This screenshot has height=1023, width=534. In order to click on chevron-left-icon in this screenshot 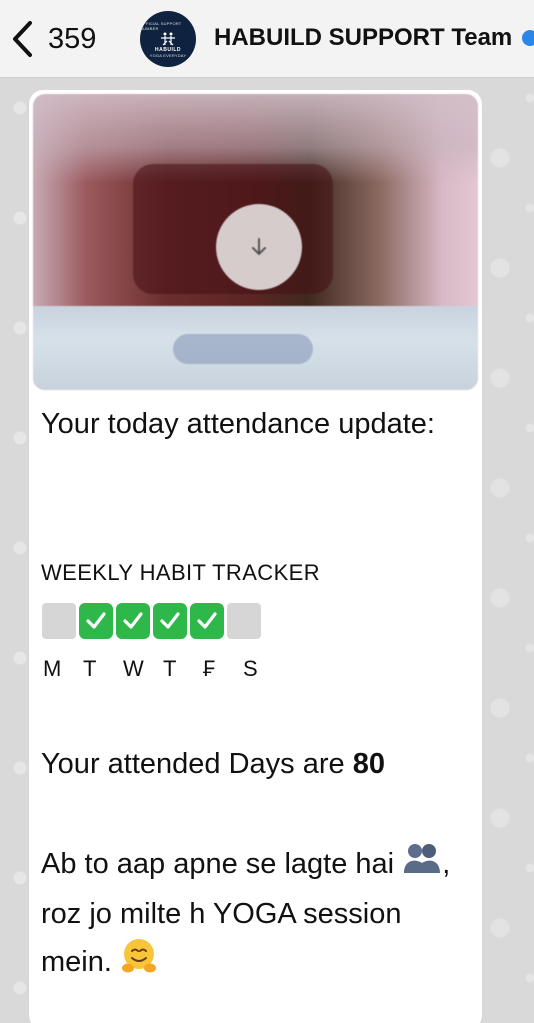, I will do `click(22, 39)`.